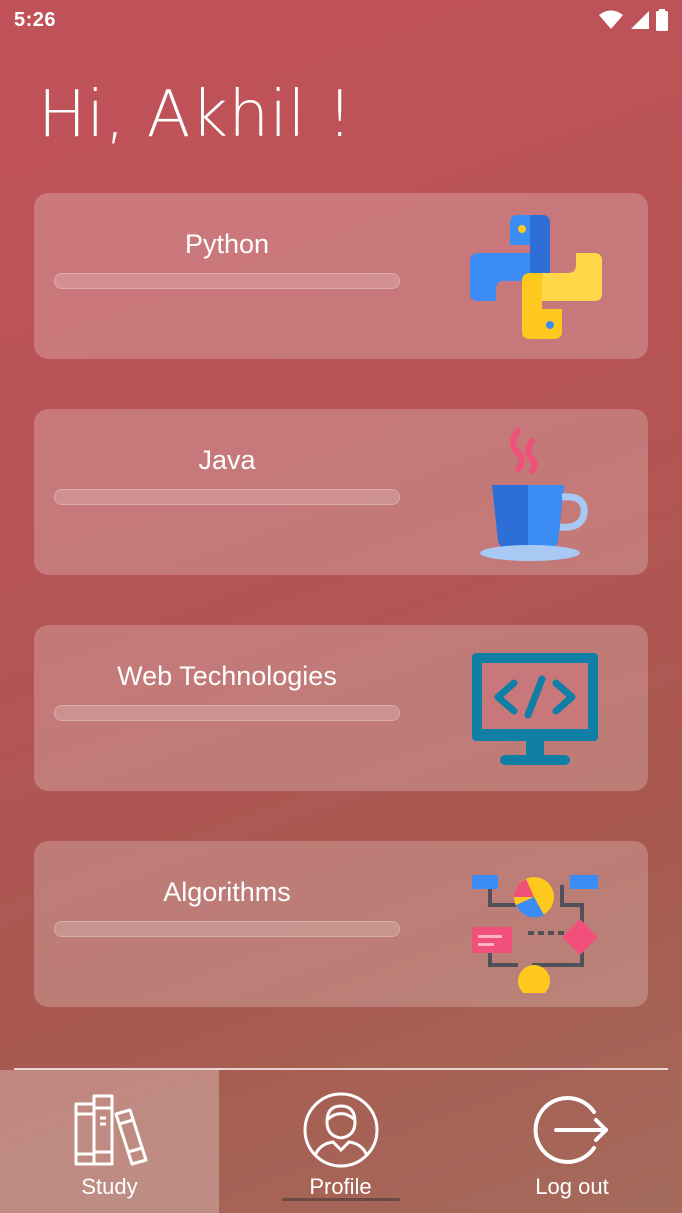  I want to click on logout-icon, so click(570, 1130).